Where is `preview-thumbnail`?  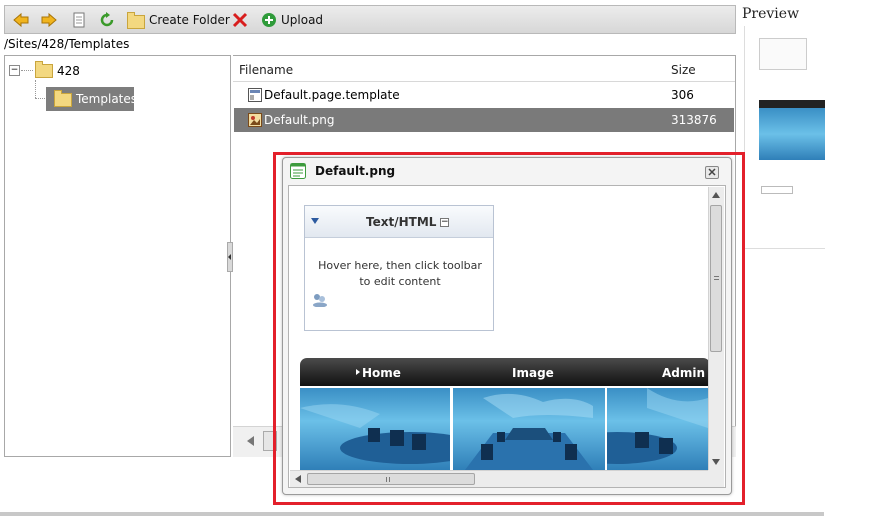
preview-thumbnail is located at coordinates (784, 137).